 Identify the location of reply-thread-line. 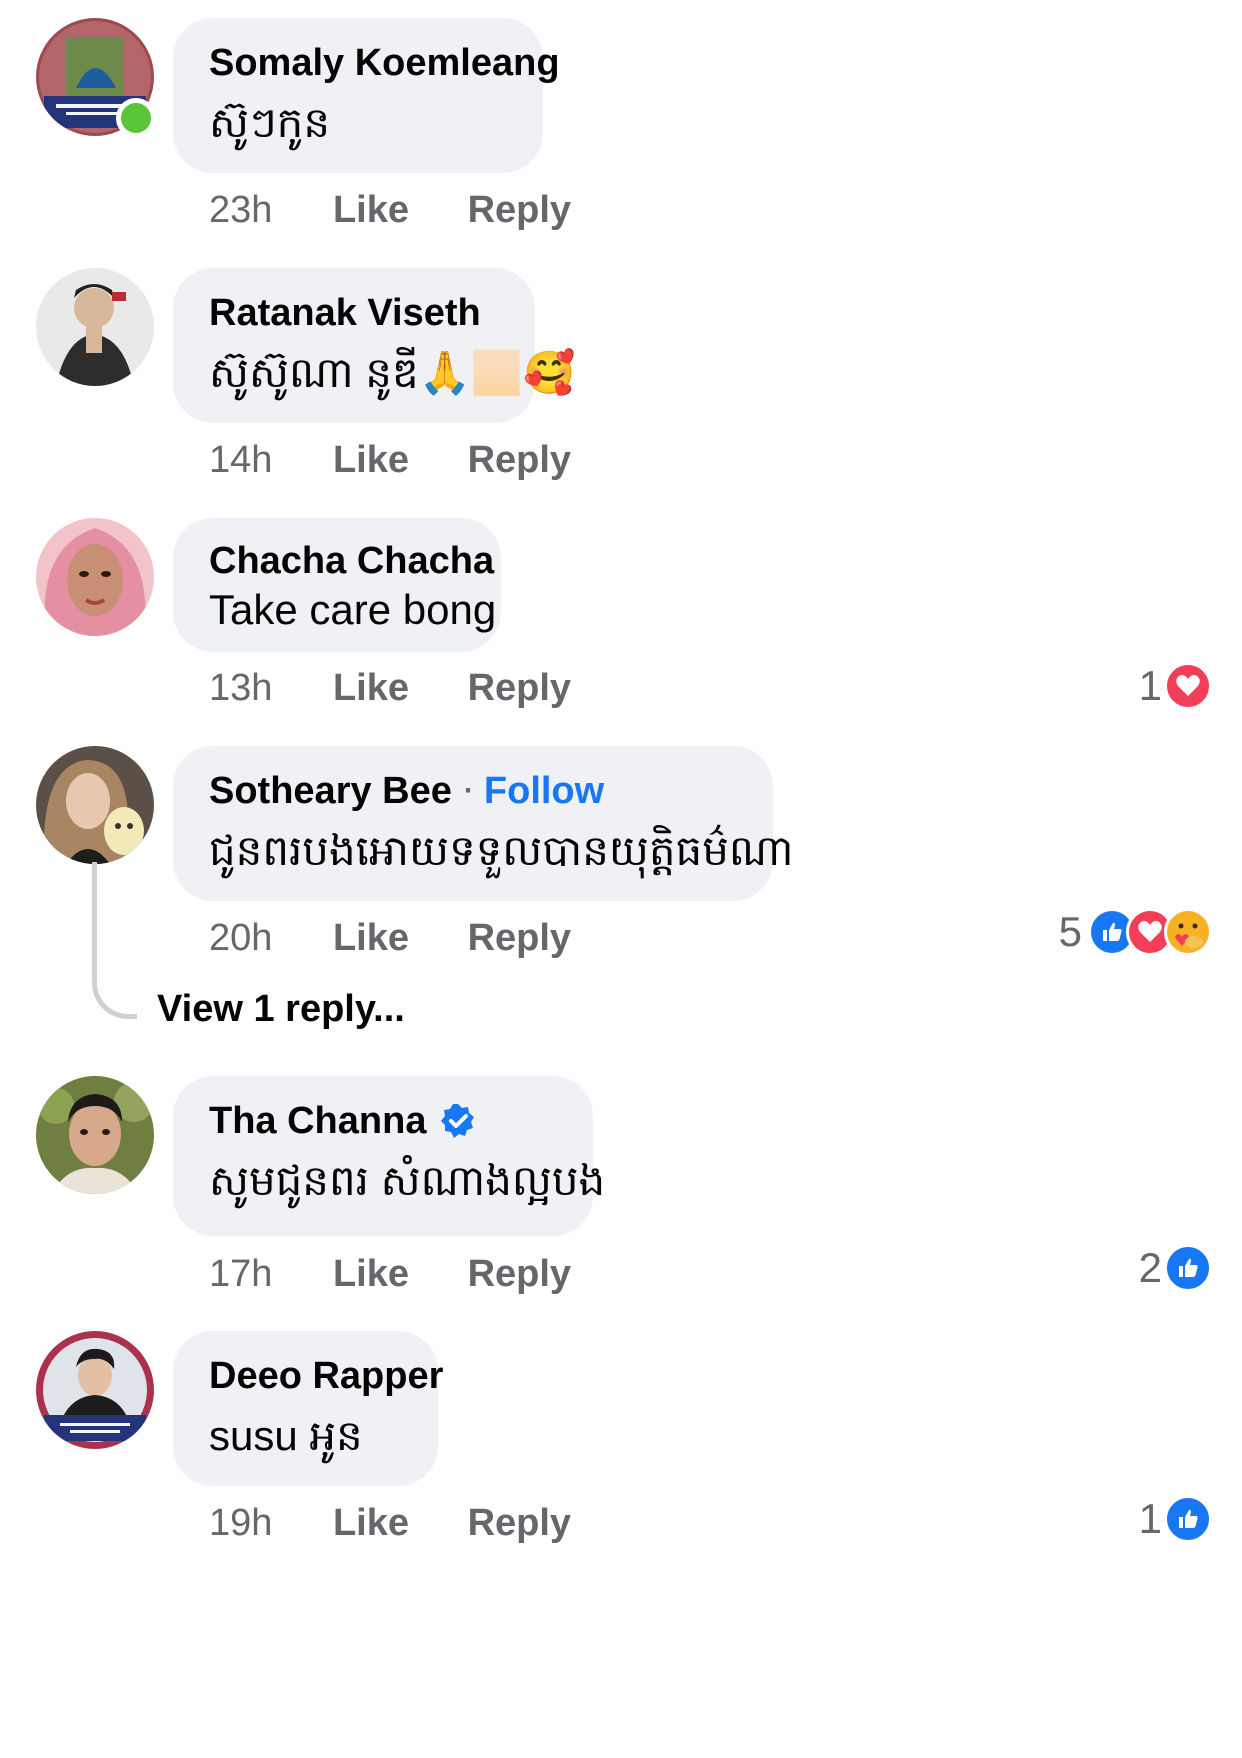
(114, 940).